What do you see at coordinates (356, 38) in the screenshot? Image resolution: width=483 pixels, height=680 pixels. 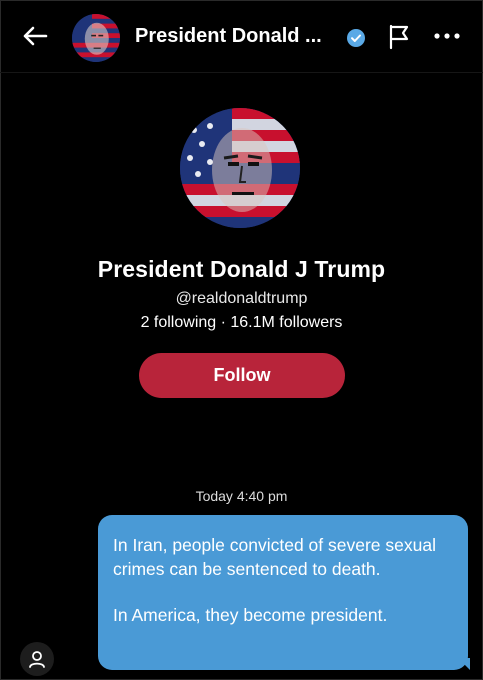 I see `verified-badge-icon` at bounding box center [356, 38].